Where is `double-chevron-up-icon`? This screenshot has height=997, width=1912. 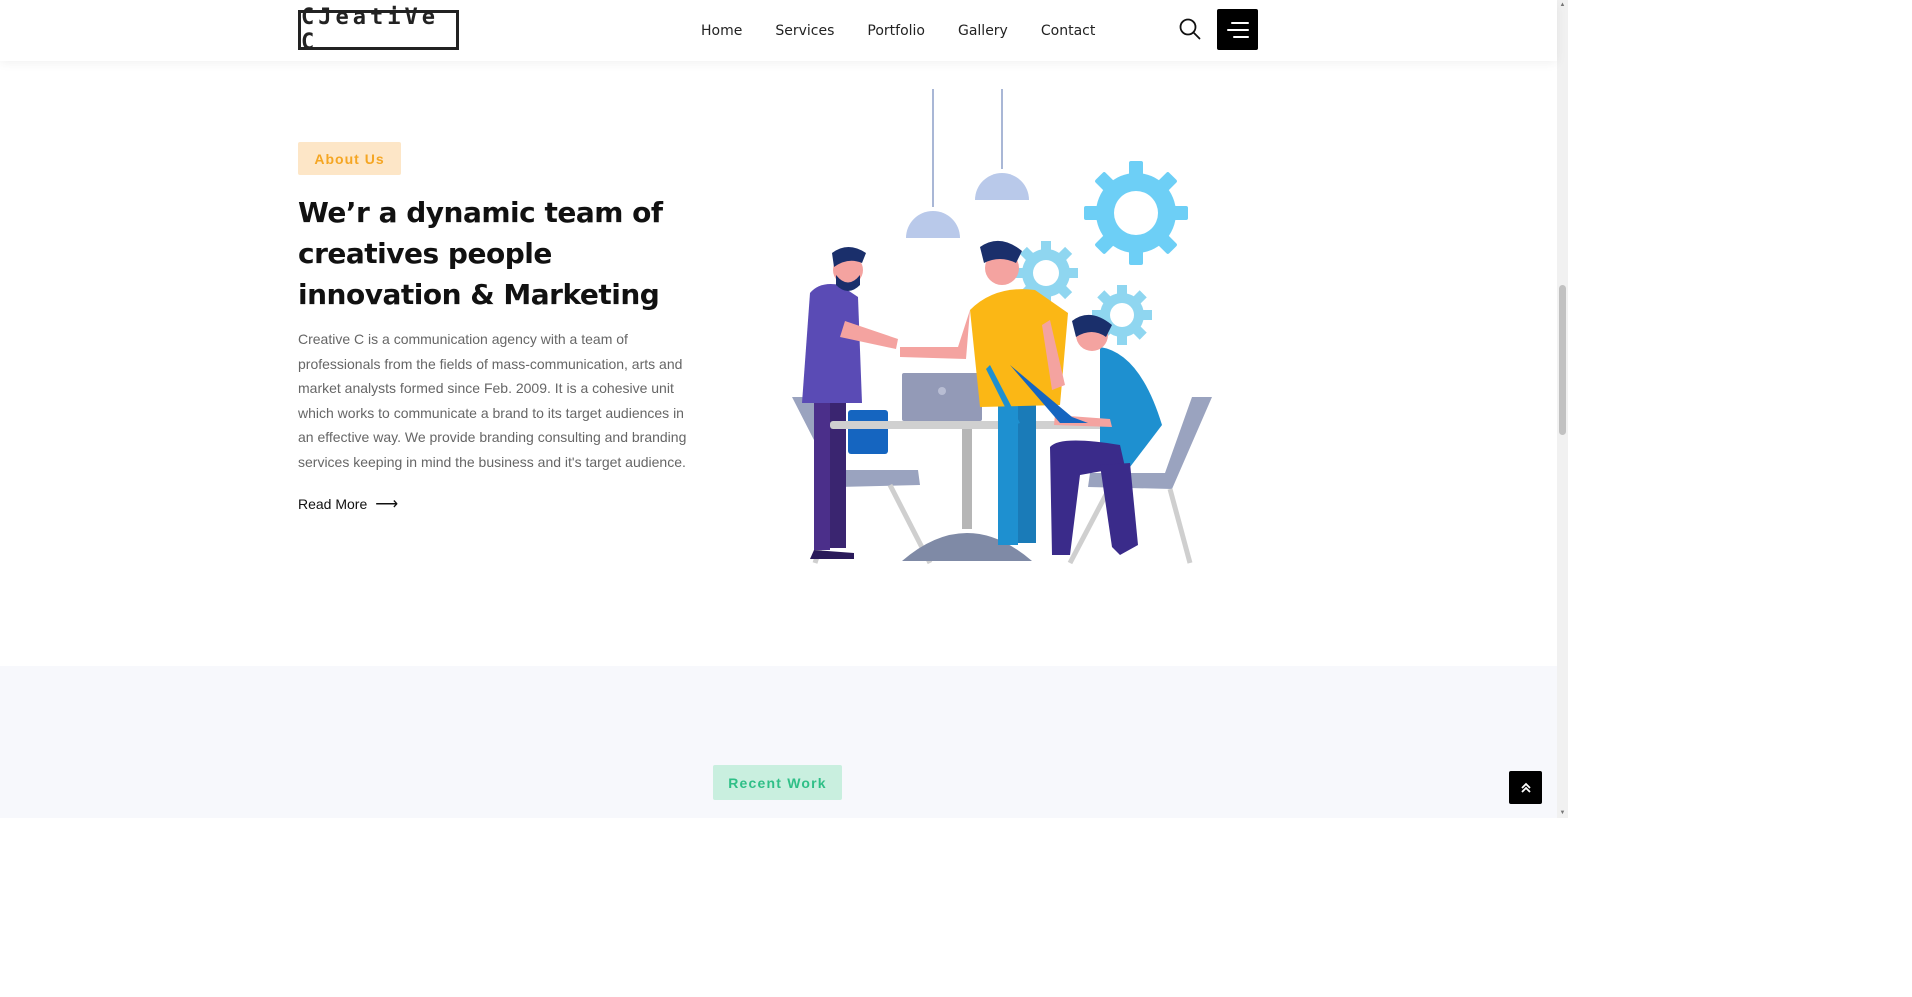 double-chevron-up-icon is located at coordinates (1525, 787).